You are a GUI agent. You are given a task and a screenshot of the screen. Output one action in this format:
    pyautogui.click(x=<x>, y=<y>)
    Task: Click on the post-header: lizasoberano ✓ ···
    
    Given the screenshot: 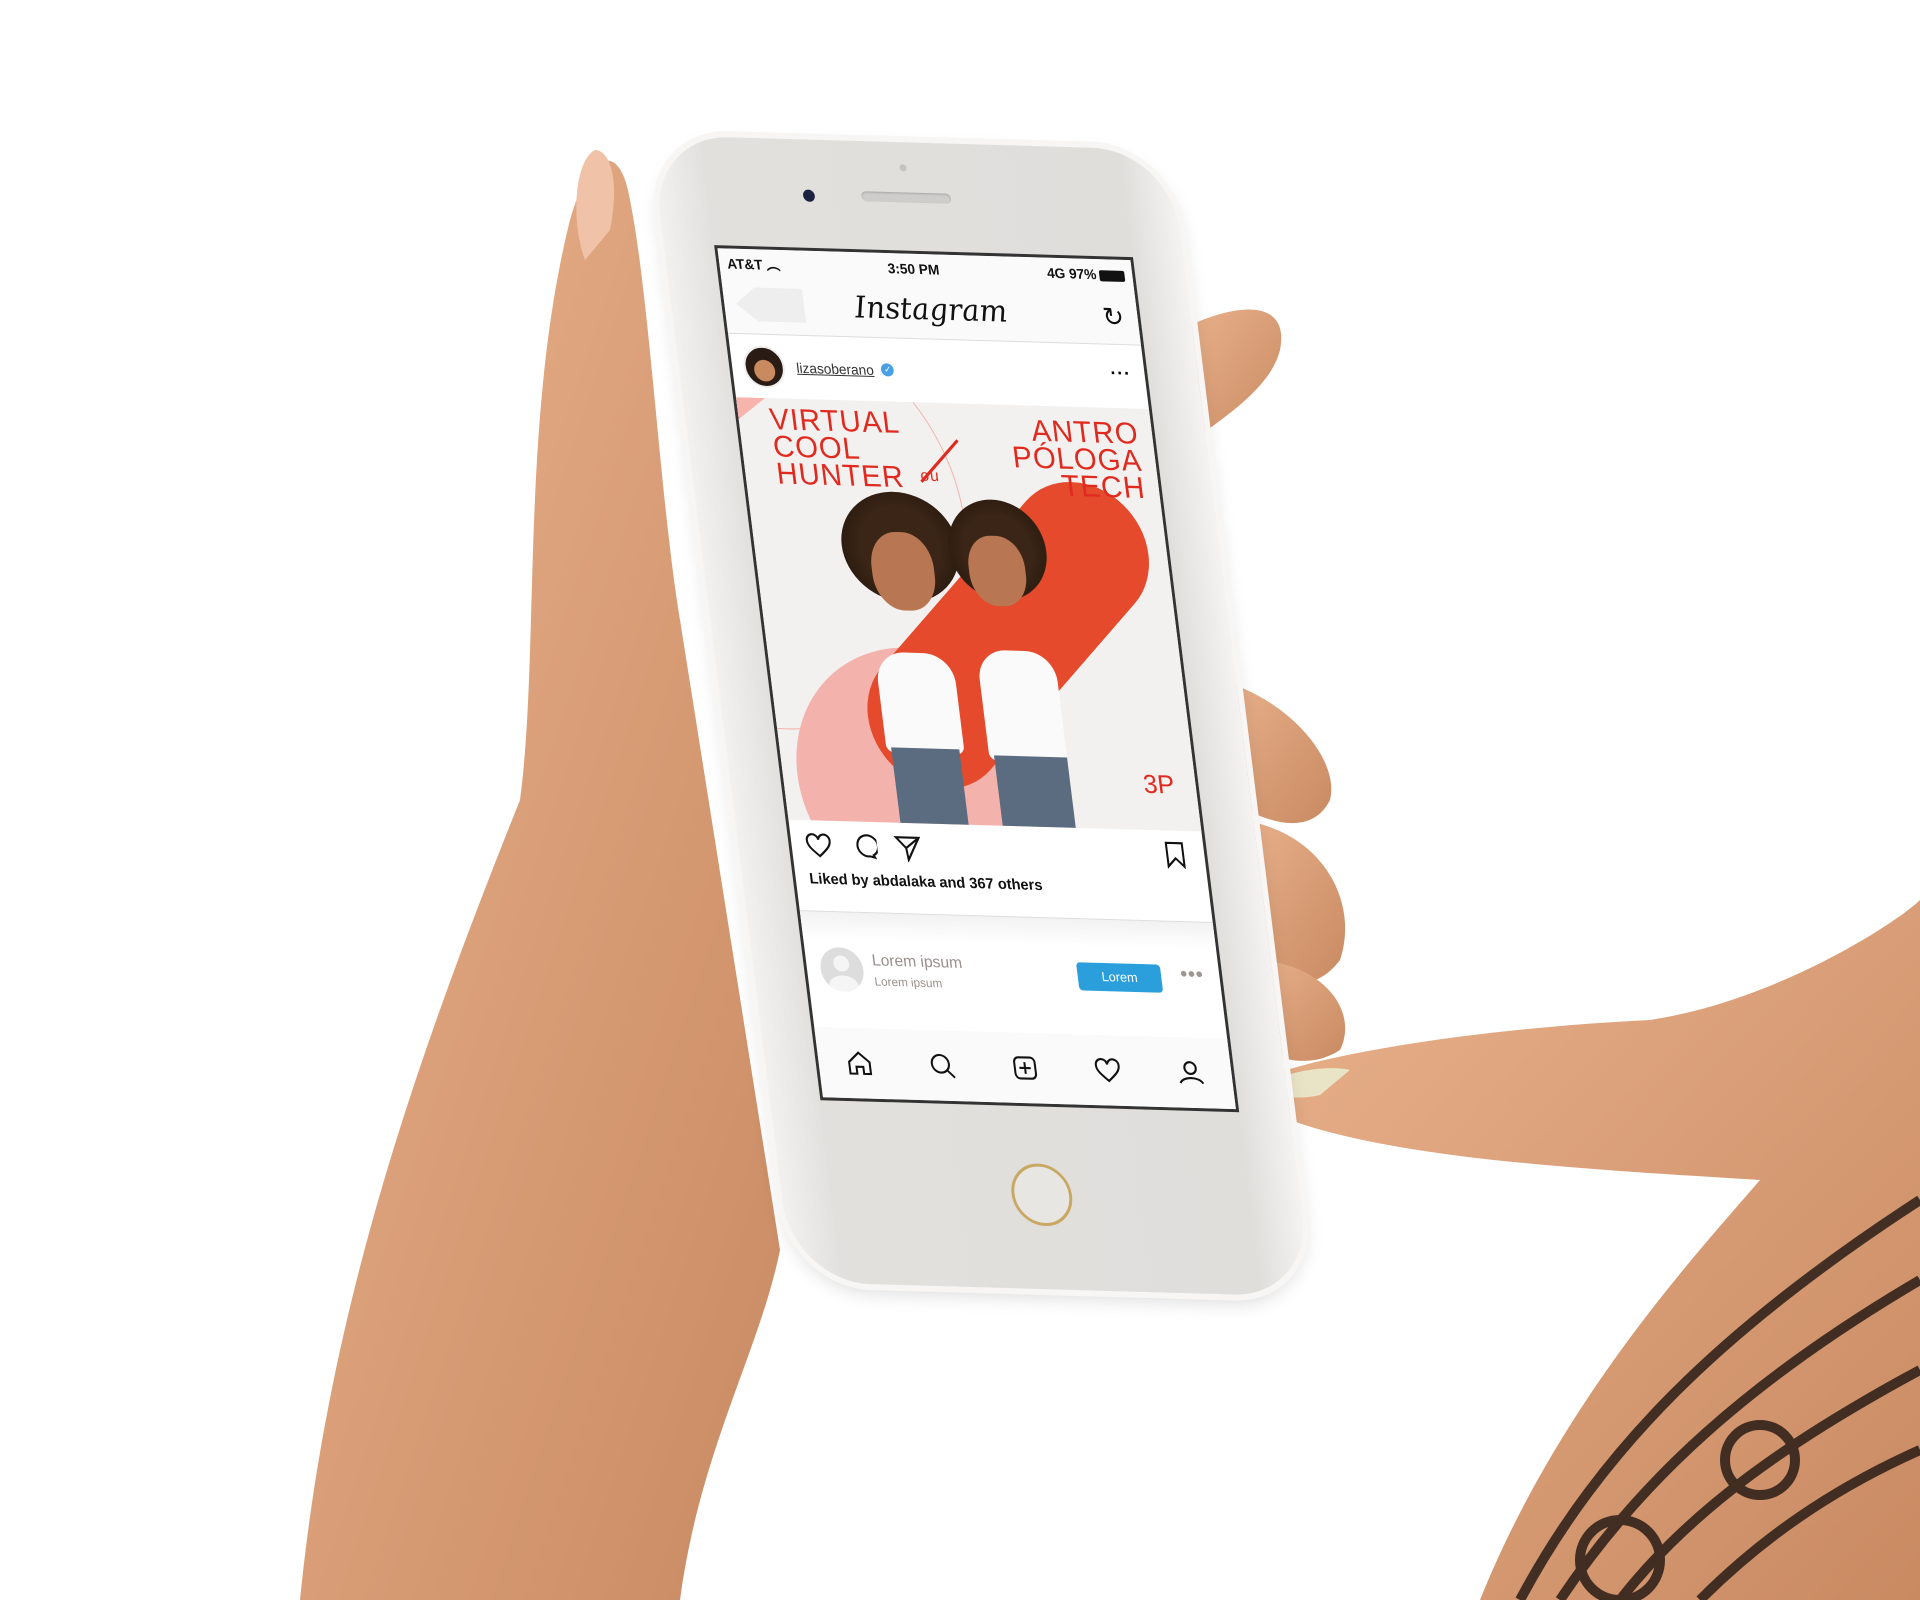 What is the action you would take?
    pyautogui.click(x=938, y=371)
    